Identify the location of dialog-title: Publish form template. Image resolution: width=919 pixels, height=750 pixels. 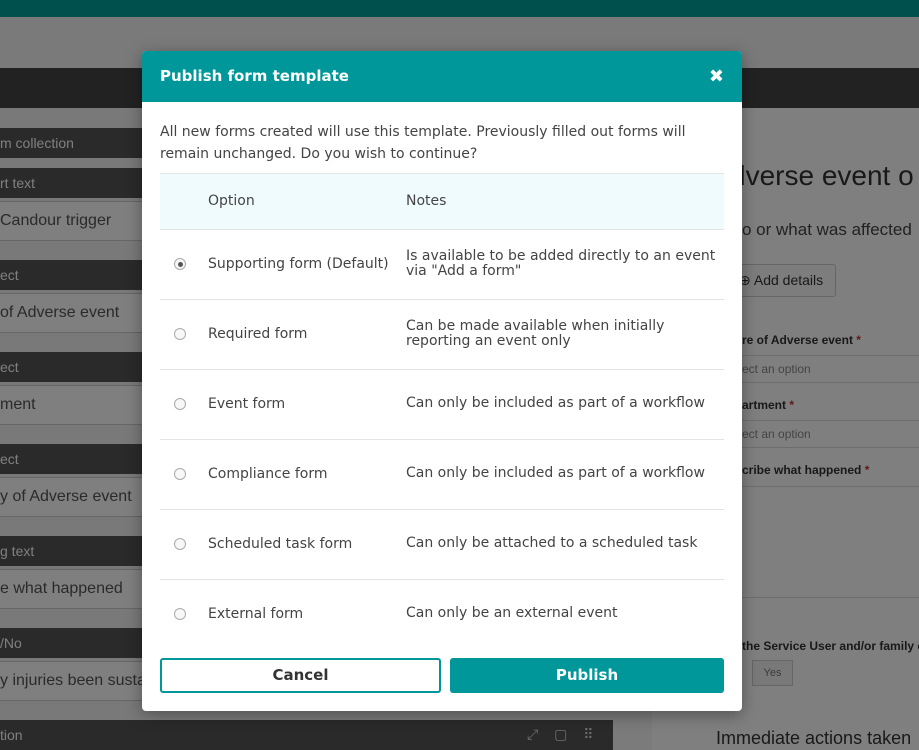
(254, 76).